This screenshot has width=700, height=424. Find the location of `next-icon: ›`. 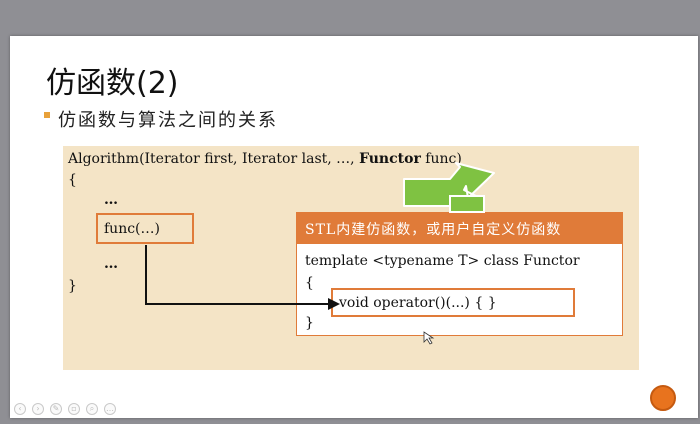

next-icon: › is located at coordinates (38, 409).